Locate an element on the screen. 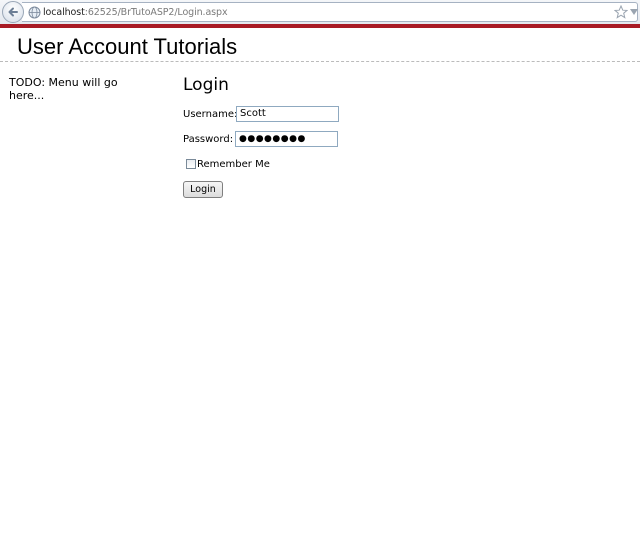 The width and height of the screenshot is (640, 560). back-arrow-icon is located at coordinates (13, 12).